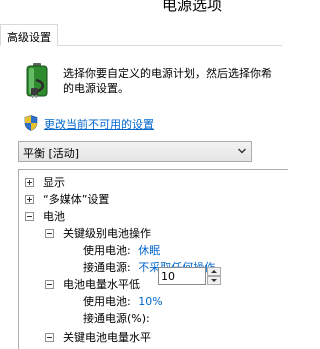 The width and height of the screenshot is (320, 349). Describe the element at coordinates (37, 80) in the screenshot. I see `battery-plug-icon` at that location.